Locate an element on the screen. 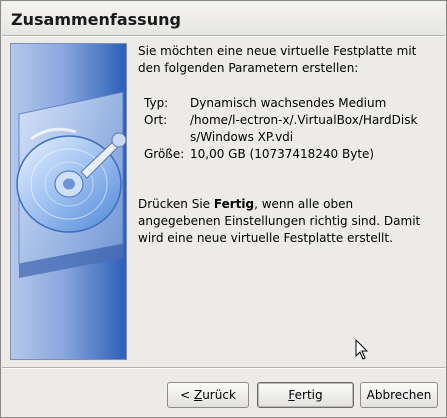 This screenshot has width=447, height=418. param-label: Ort: is located at coordinates (156, 120).